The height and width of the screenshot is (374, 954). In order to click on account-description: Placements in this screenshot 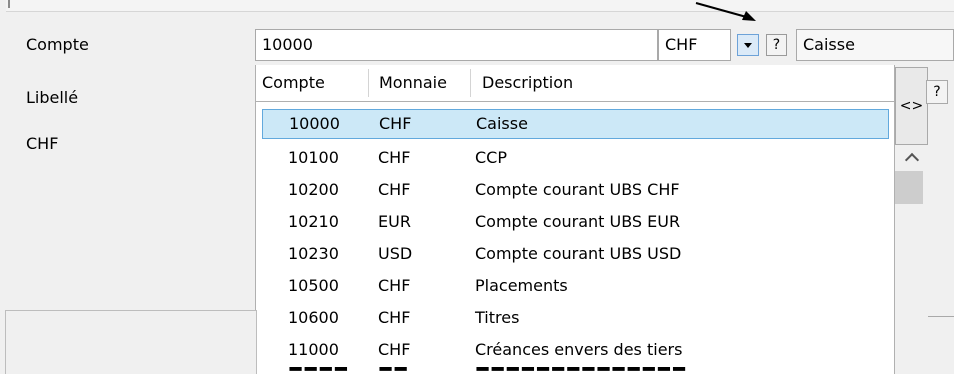, I will do `click(521, 285)`.